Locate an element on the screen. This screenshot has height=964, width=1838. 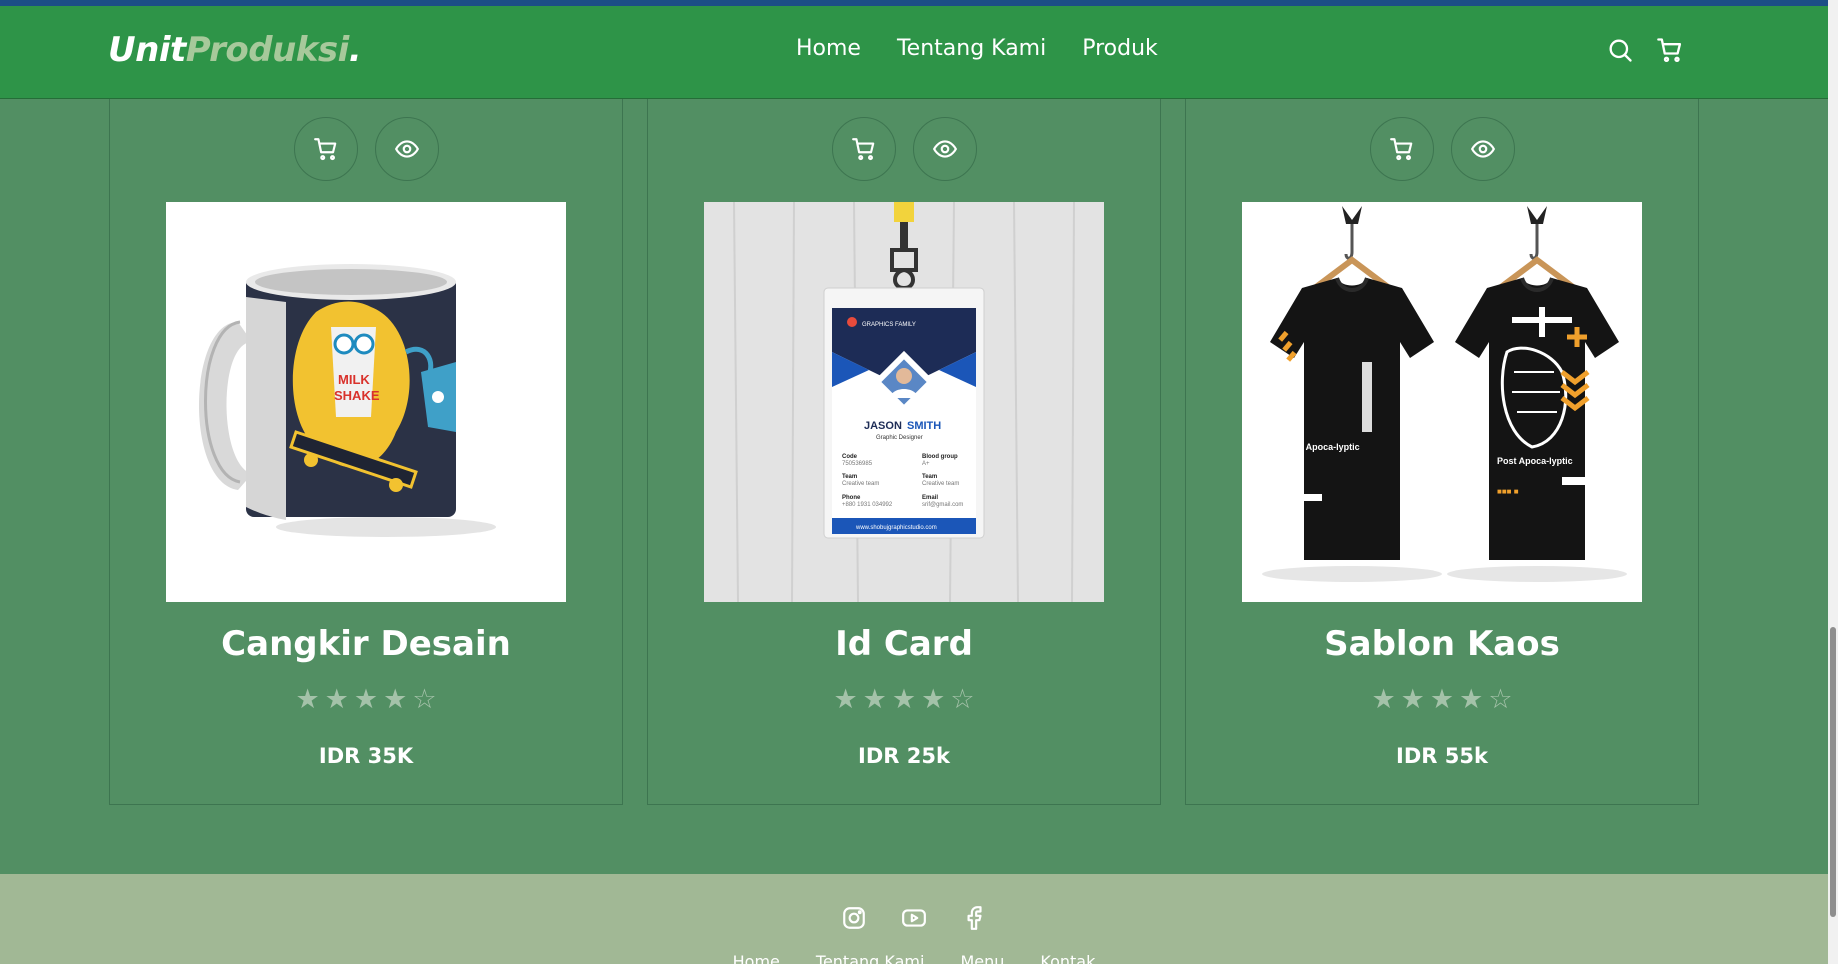
id-card-website: www.shobujgraphicstudio.com is located at coordinates (896, 528).